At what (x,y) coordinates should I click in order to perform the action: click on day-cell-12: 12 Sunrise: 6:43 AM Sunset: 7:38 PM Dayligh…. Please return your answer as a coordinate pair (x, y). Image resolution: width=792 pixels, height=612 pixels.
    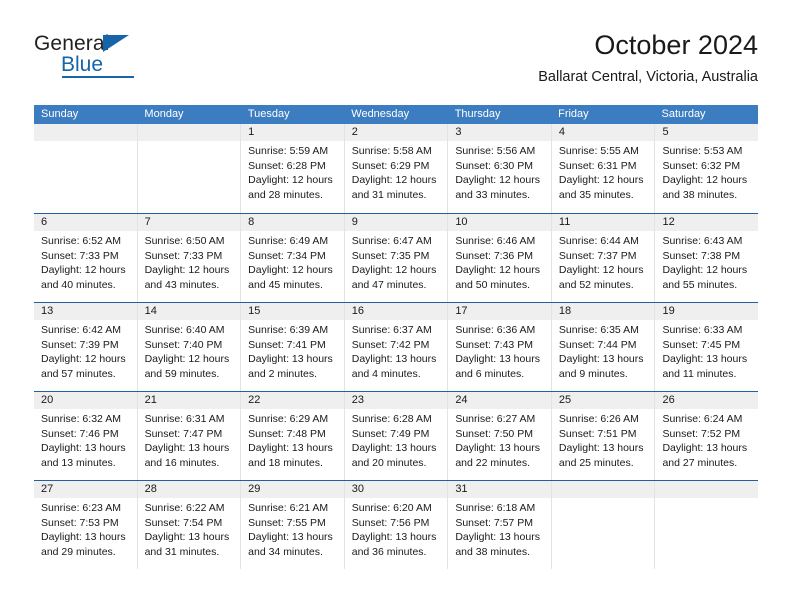
    Looking at the image, I should click on (707, 258).